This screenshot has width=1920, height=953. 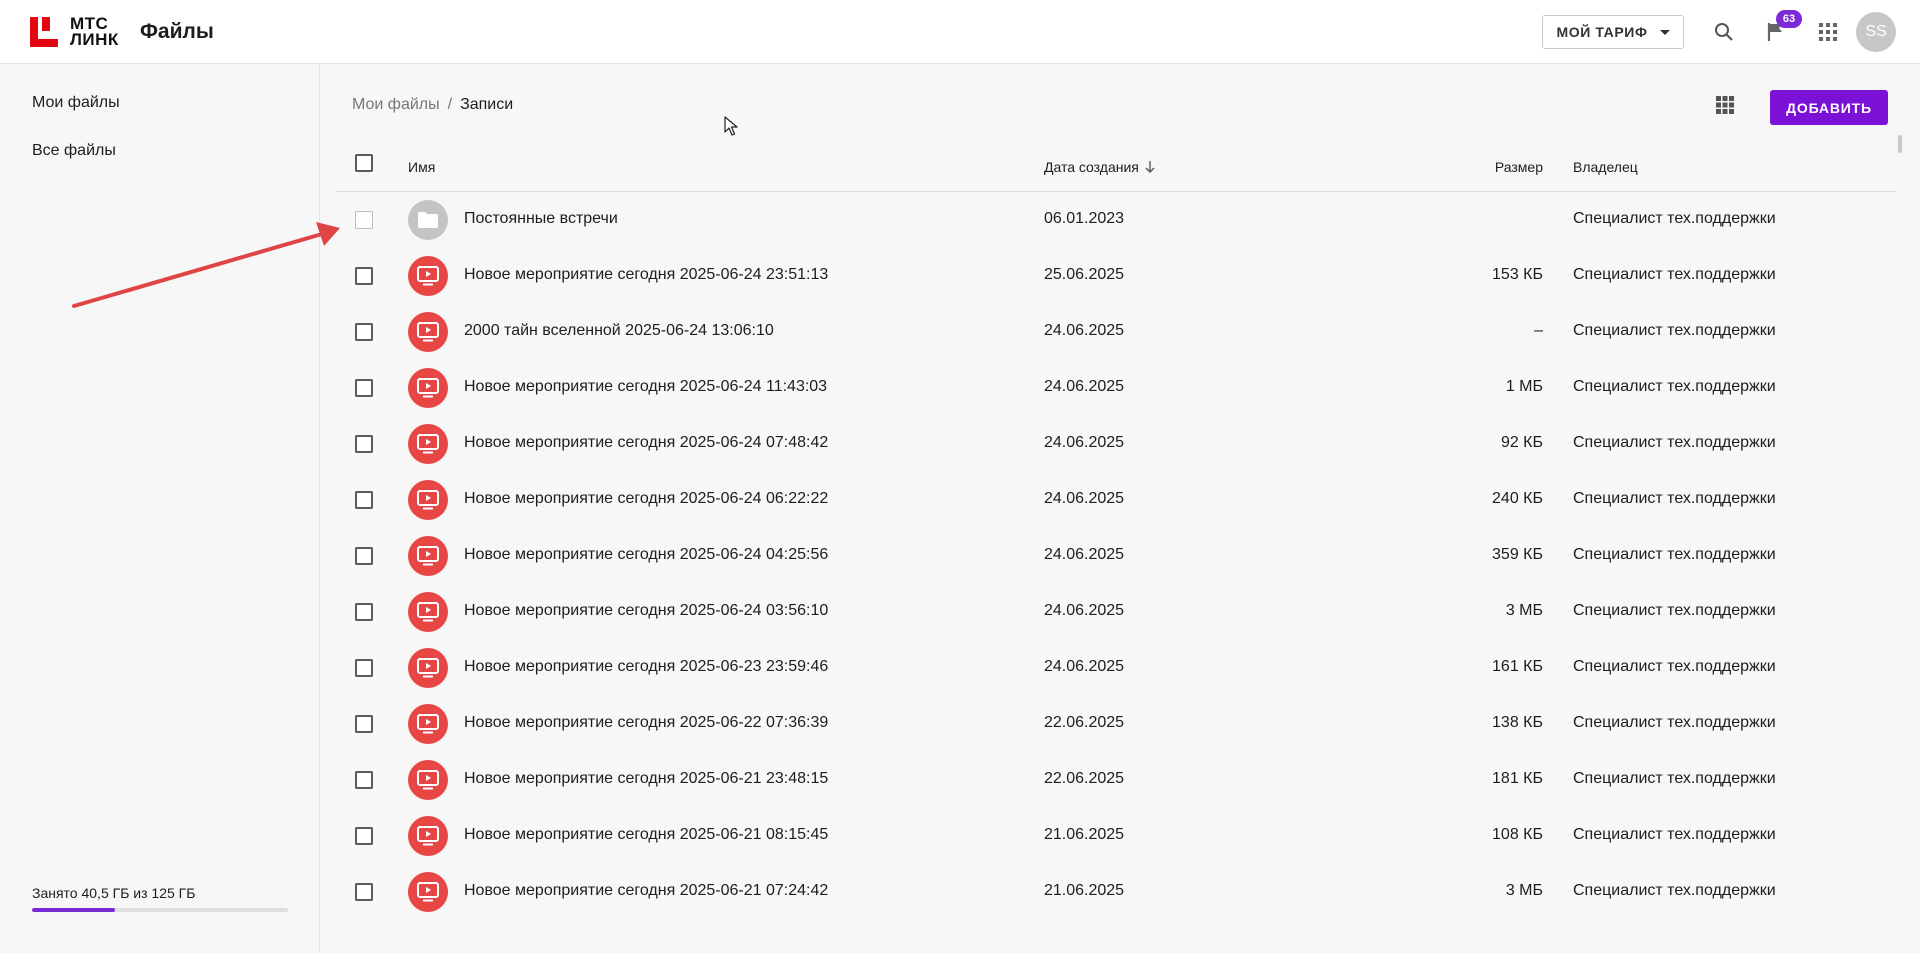 What do you see at coordinates (1605, 167) in the screenshot?
I see `column-header-owner: Владелец` at bounding box center [1605, 167].